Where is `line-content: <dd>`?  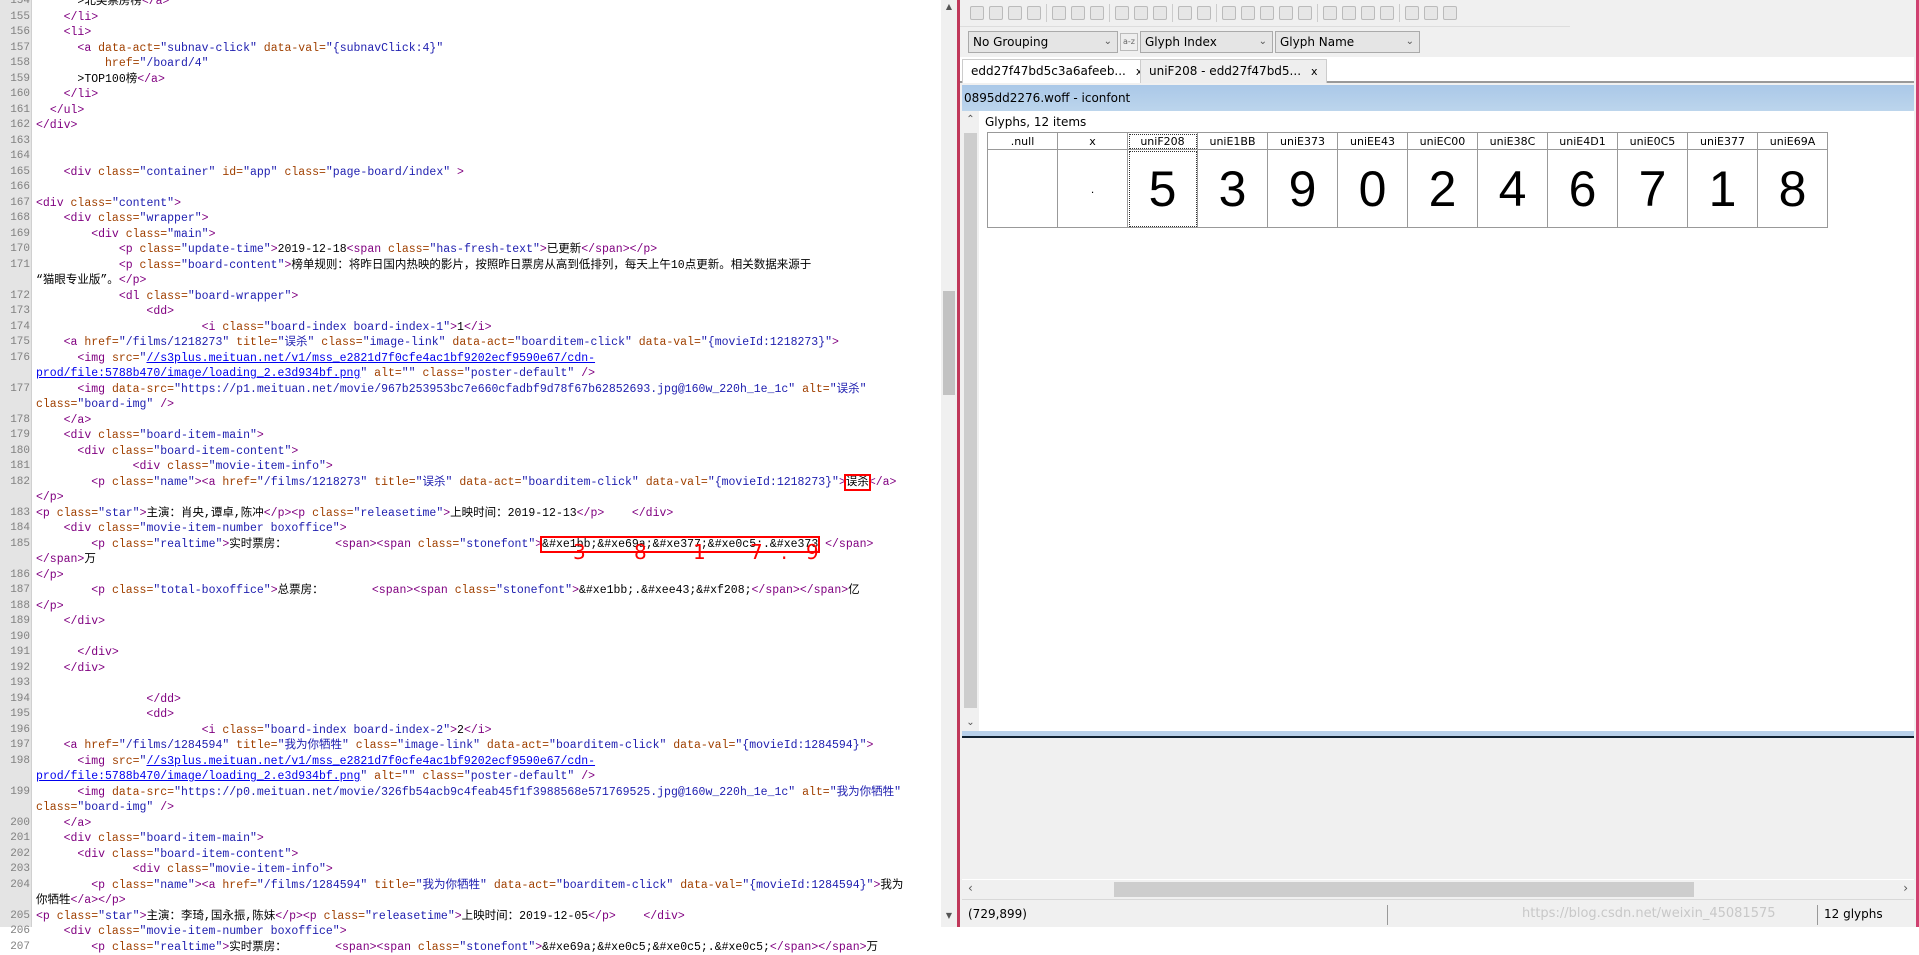
line-content: <dd> is located at coordinates (105, 715).